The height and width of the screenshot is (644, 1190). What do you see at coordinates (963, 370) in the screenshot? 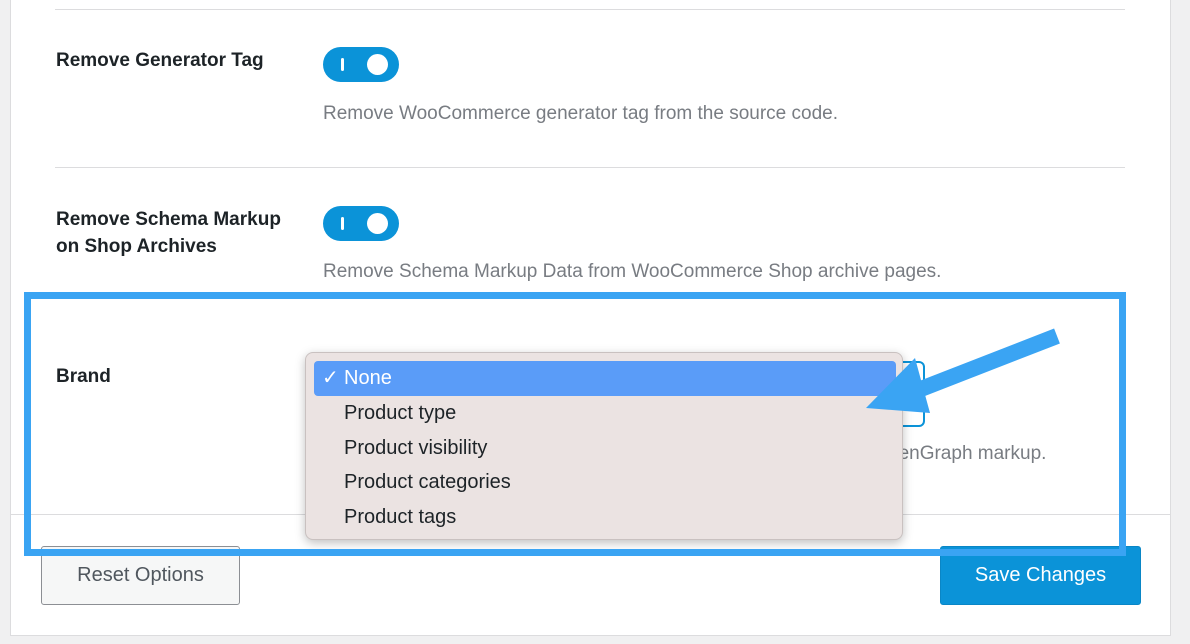
I see `arrow-icon` at bounding box center [963, 370].